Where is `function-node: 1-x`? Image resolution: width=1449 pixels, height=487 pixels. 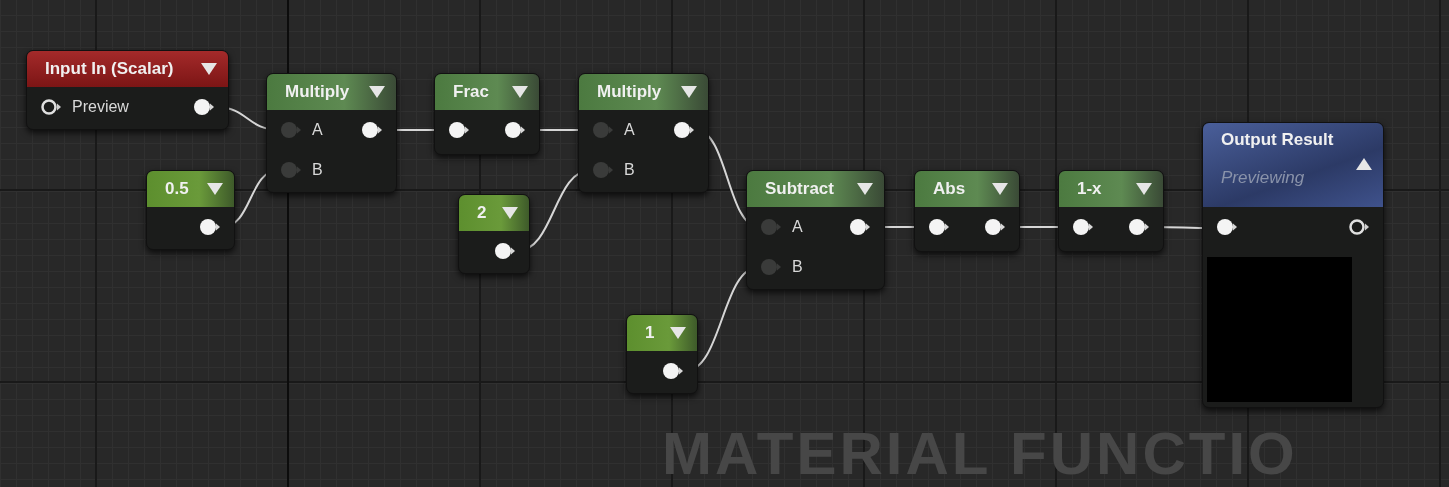
function-node: 1-x is located at coordinates (1111, 211).